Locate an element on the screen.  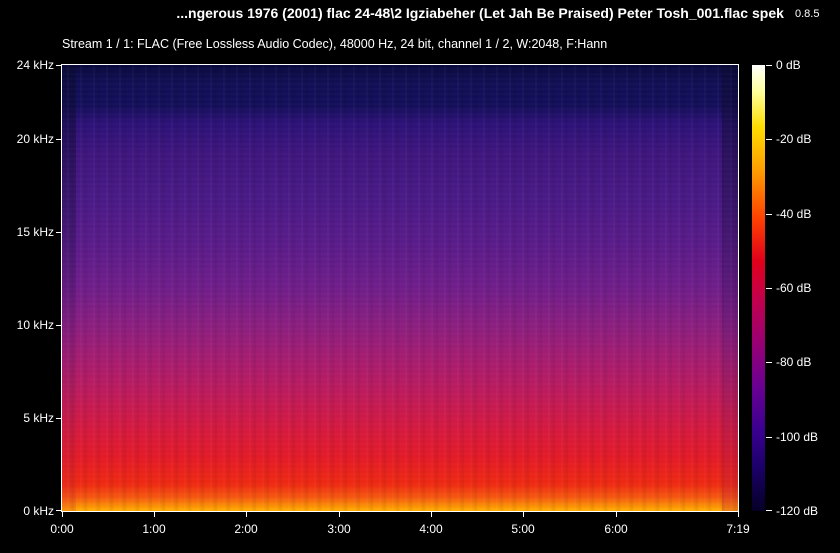
db-scale-label: -120 dB is located at coordinates (797, 511).